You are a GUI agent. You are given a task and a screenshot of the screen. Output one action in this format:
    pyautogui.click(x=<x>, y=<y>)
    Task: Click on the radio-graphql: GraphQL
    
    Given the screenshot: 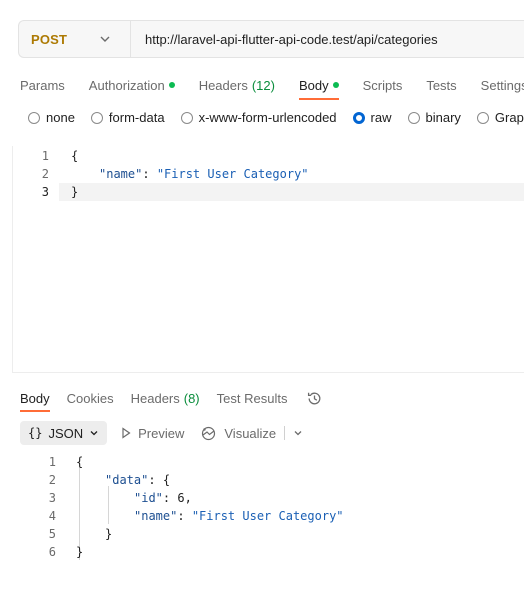 What is the action you would take?
    pyautogui.click(x=500, y=117)
    